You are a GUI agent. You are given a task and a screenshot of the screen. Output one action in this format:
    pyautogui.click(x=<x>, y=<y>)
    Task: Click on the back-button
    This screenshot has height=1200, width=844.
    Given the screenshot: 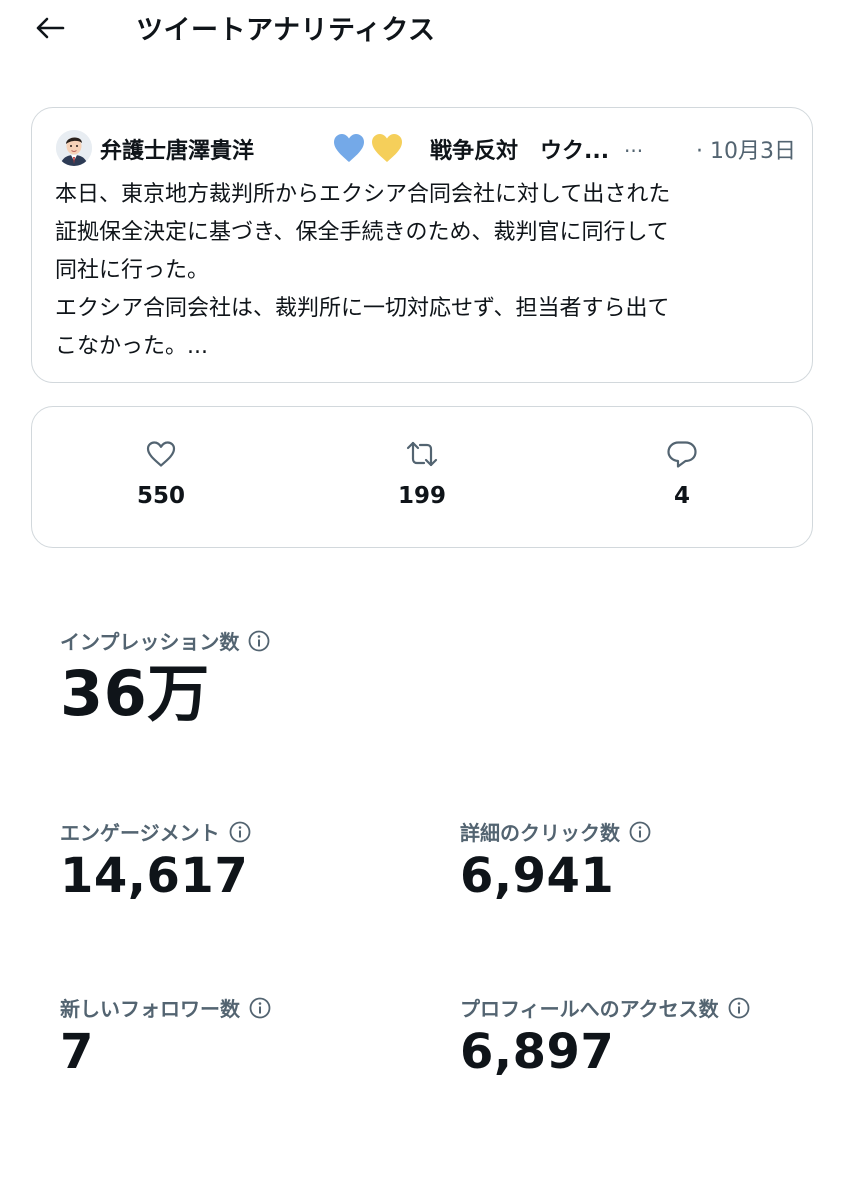 What is the action you would take?
    pyautogui.click(x=50, y=28)
    